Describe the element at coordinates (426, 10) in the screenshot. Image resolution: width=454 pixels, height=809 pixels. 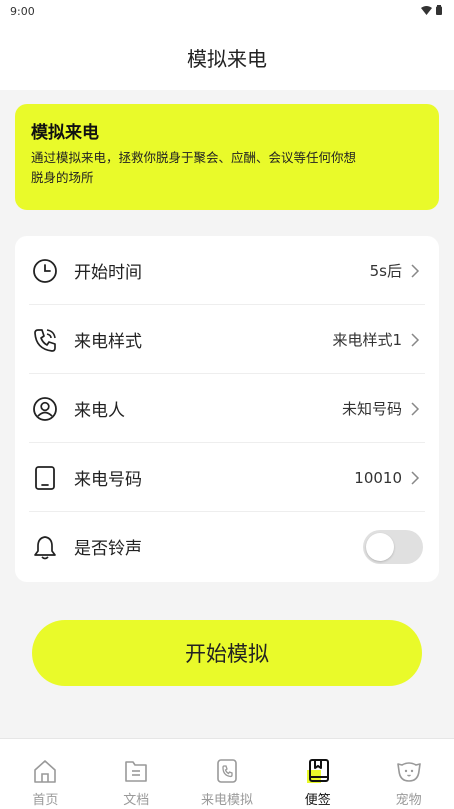
I see `wifi-icon` at that location.